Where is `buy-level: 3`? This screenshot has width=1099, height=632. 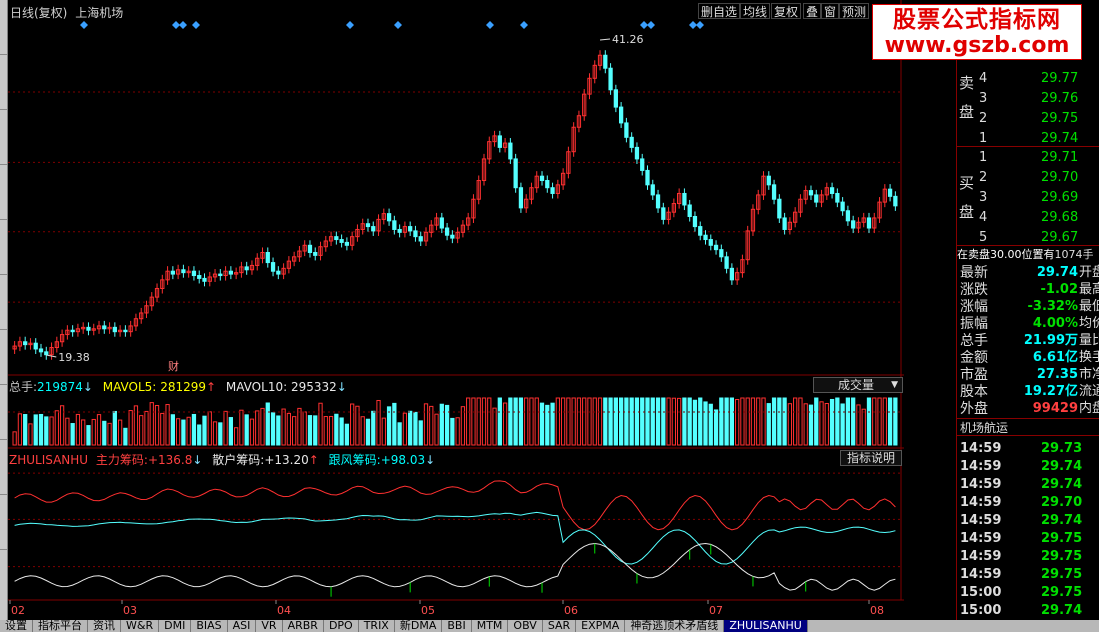 buy-level: 3 is located at coordinates (983, 197).